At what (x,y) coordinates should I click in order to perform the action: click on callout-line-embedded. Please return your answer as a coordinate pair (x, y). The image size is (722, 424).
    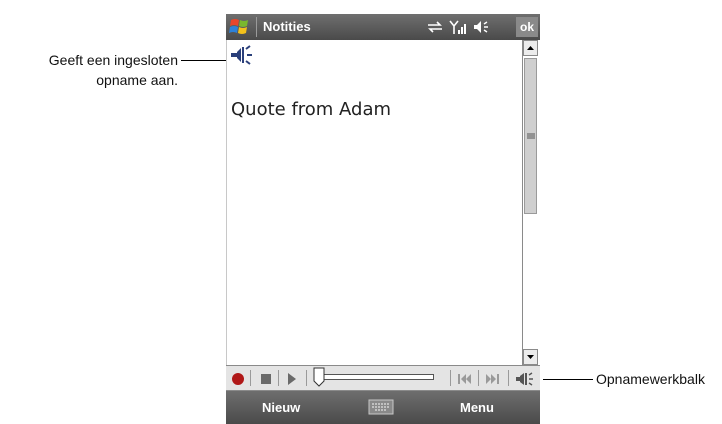
    Looking at the image, I should click on (205, 60).